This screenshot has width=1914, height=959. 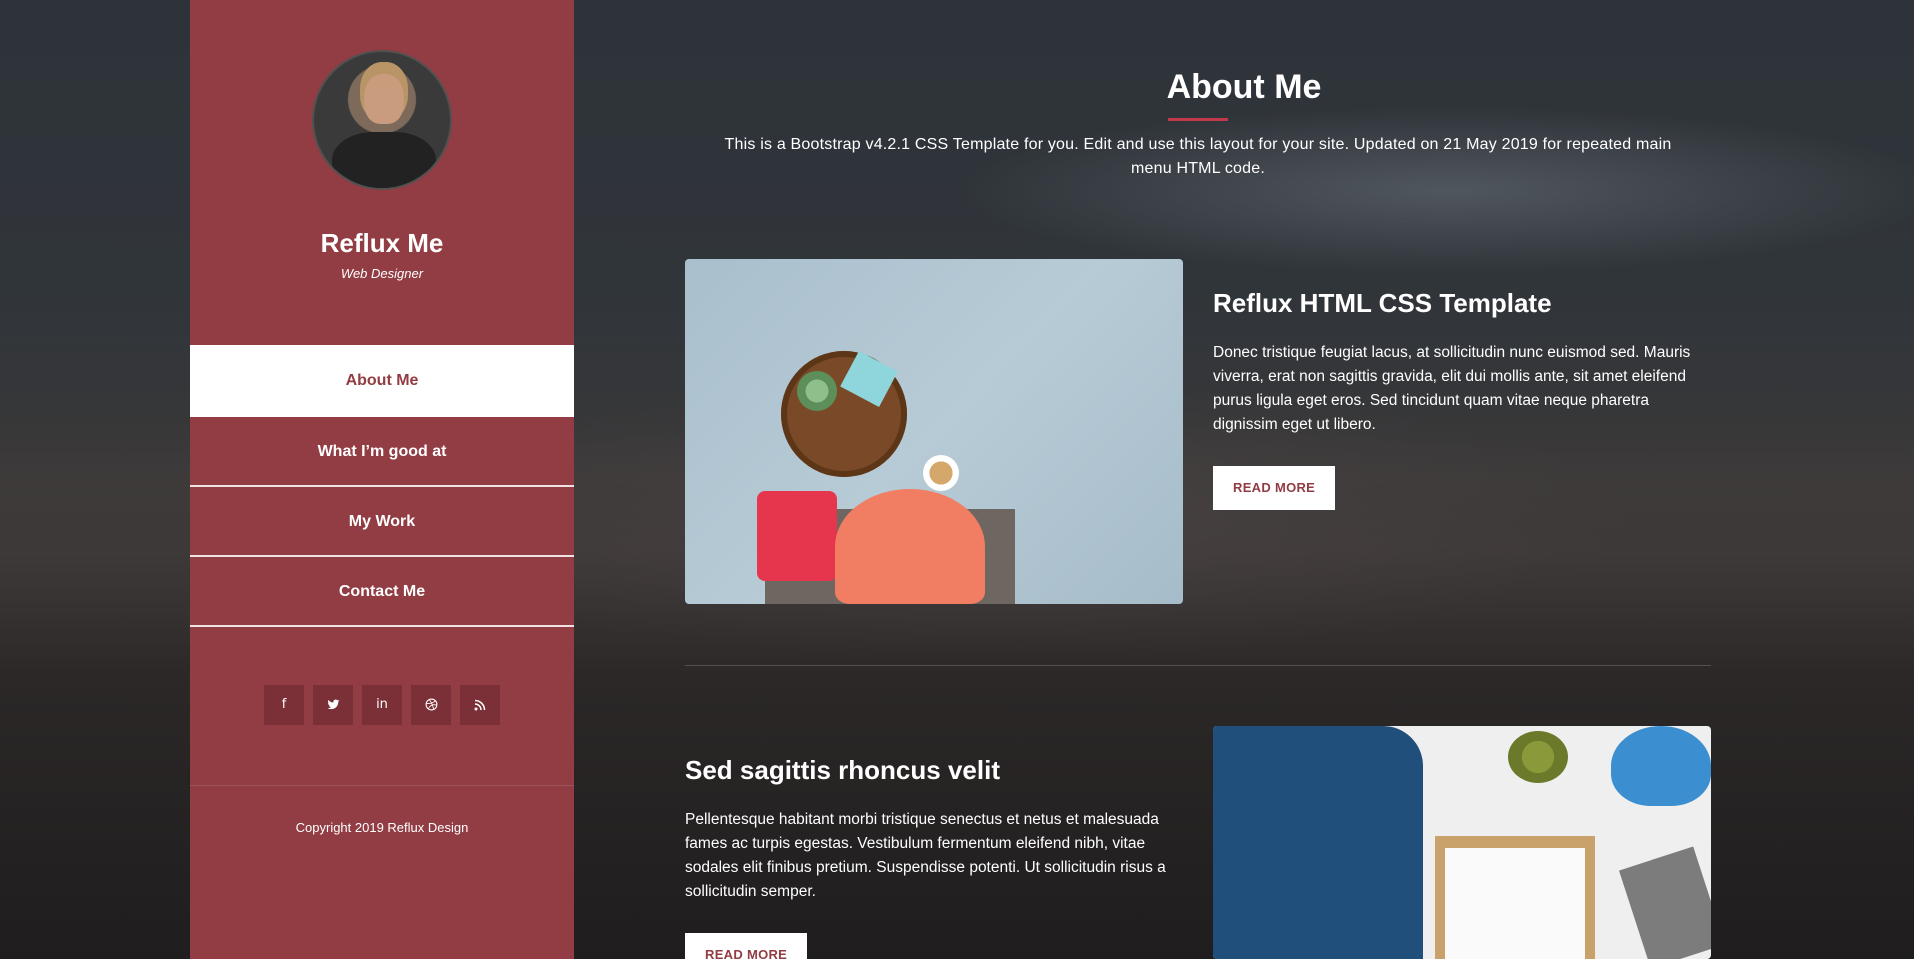 What do you see at coordinates (842, 770) in the screenshot?
I see `card-title: Sed sagittis rhoncus velit` at bounding box center [842, 770].